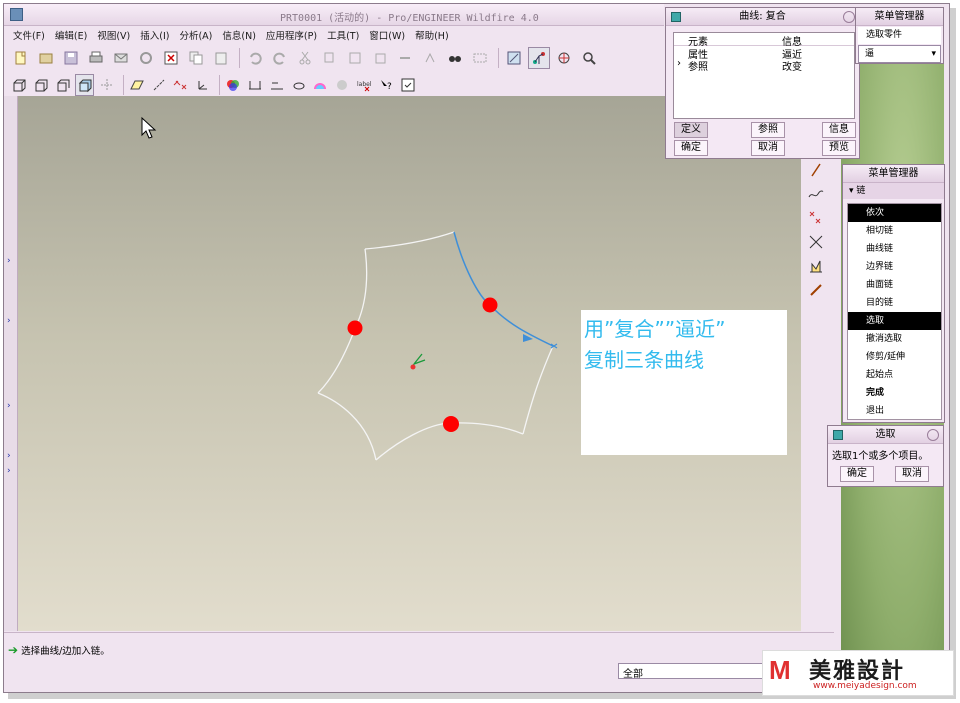 This screenshot has width=960, height=703. What do you see at coordinates (691, 130) in the screenshot?
I see `define-button: 定义` at bounding box center [691, 130].